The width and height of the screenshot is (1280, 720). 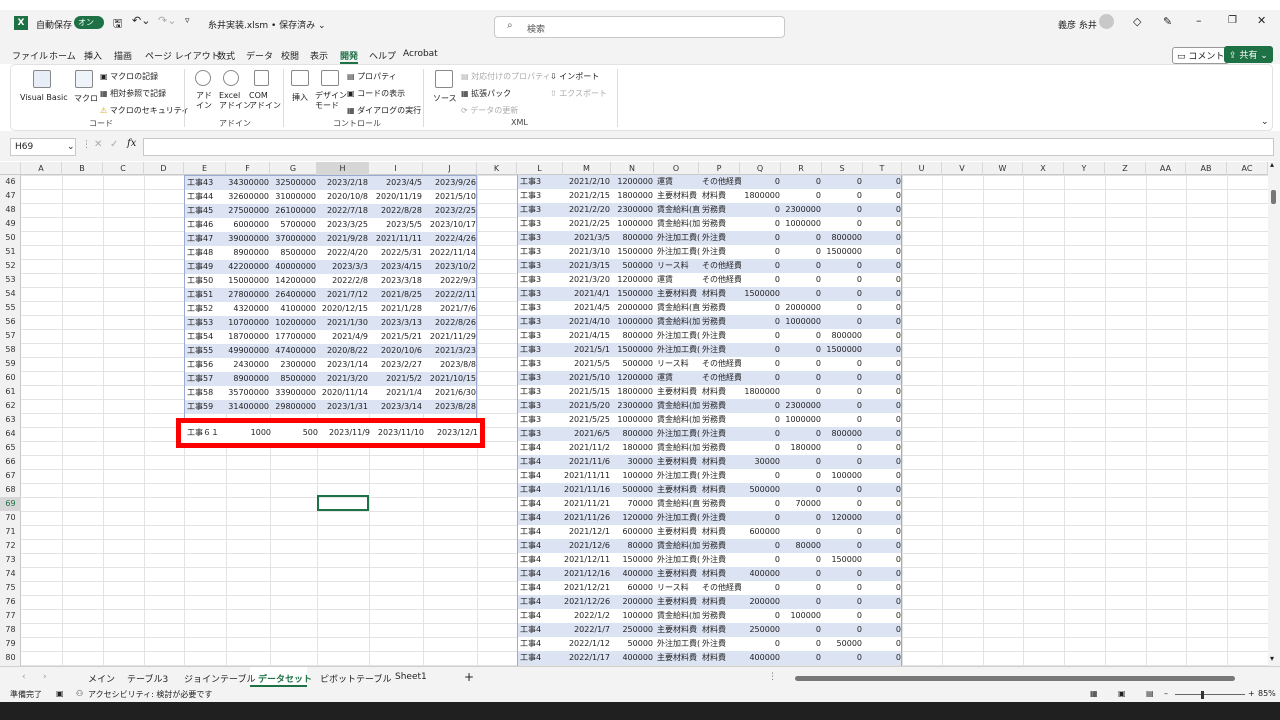 What do you see at coordinates (344, 379) in the screenshot?
I see `cell: 2021/3/20` at bounding box center [344, 379].